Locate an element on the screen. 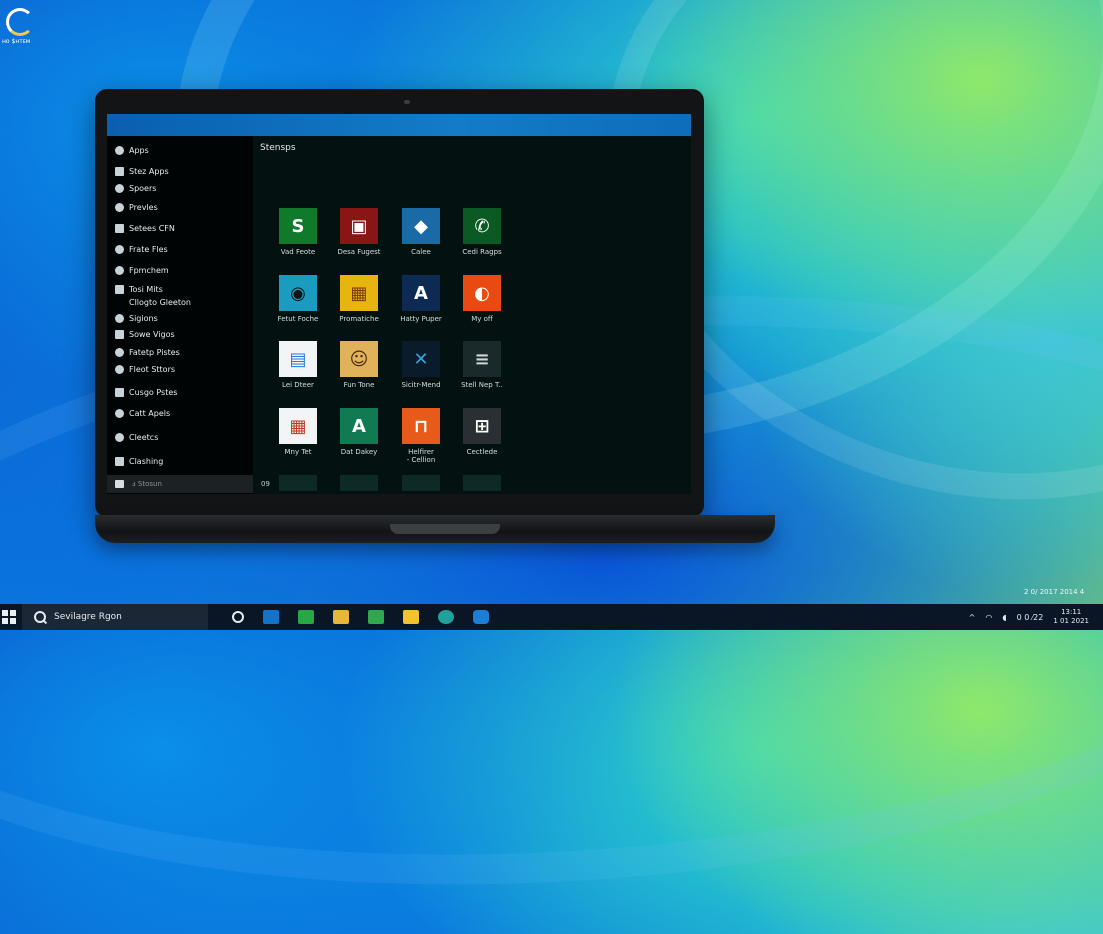 This screenshot has width=1103, height=934. sidebar-item-label: Apps is located at coordinates (139, 150).